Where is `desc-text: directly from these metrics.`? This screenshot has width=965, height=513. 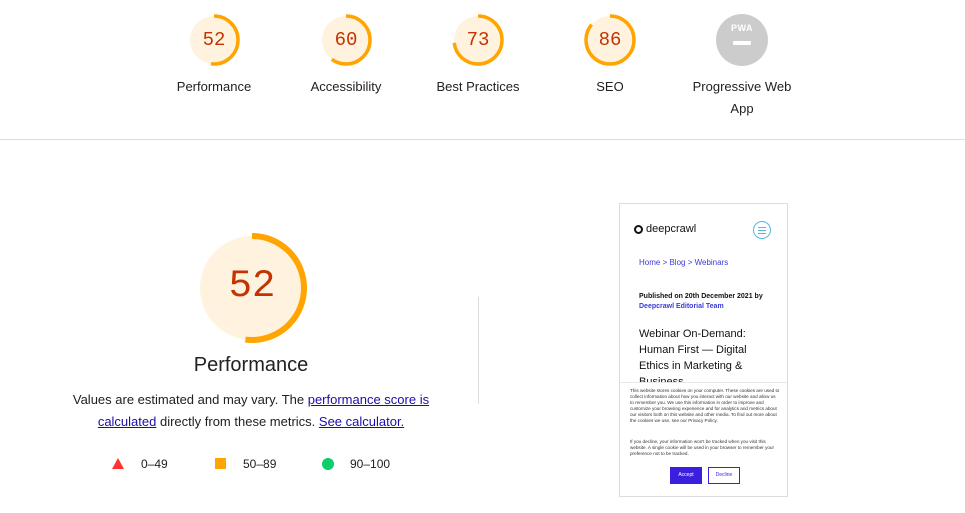 desc-text: directly from these metrics. is located at coordinates (237, 421).